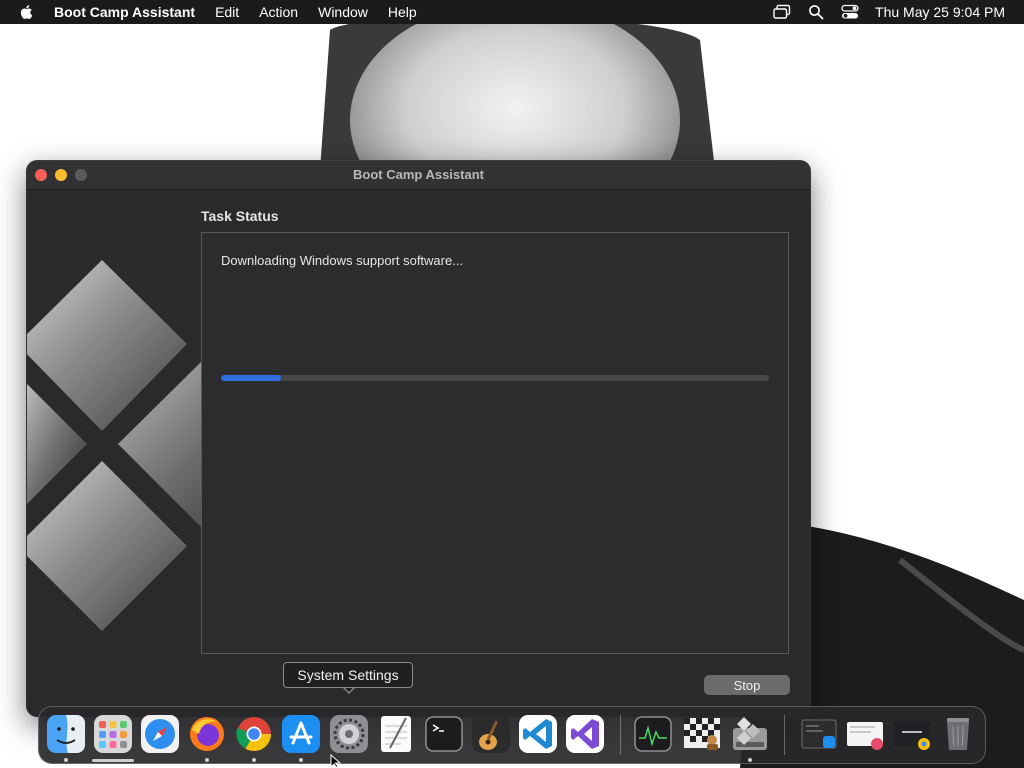 The width and height of the screenshot is (1024, 768). I want to click on window-title: Boot Camp Assistant, so click(418, 174).